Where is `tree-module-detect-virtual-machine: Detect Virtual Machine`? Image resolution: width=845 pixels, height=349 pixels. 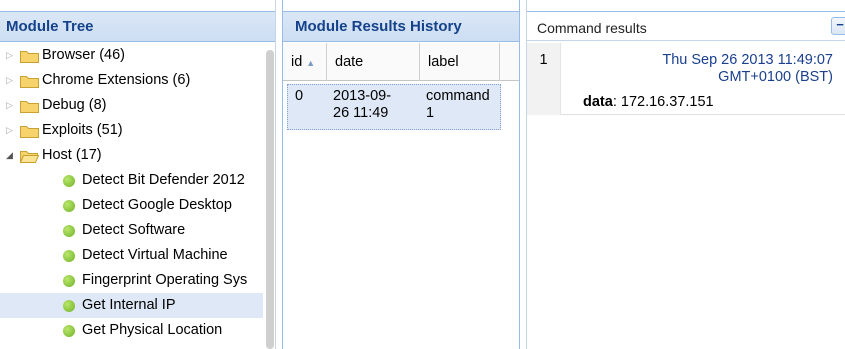
tree-module-detect-virtual-machine: Detect Virtual Machine is located at coordinates (131, 255).